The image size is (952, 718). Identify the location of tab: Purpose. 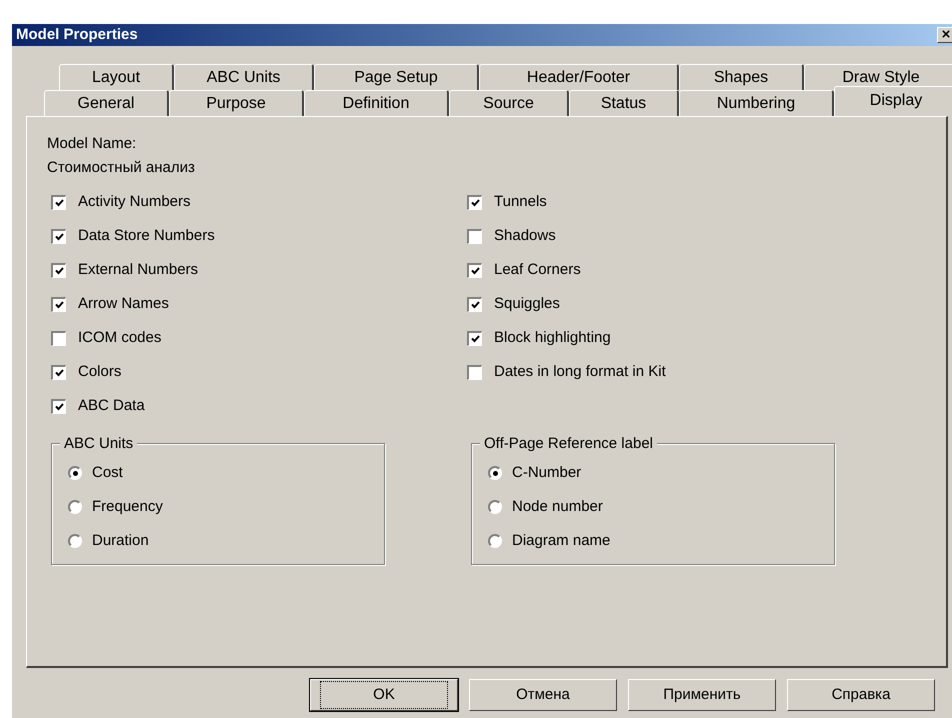
(236, 103).